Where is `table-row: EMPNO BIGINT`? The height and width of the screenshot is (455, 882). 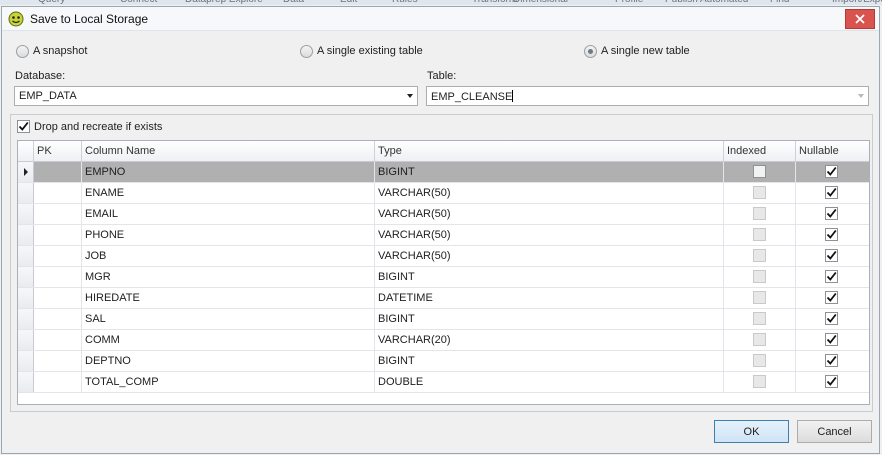 table-row: EMPNO BIGINT is located at coordinates (443, 172).